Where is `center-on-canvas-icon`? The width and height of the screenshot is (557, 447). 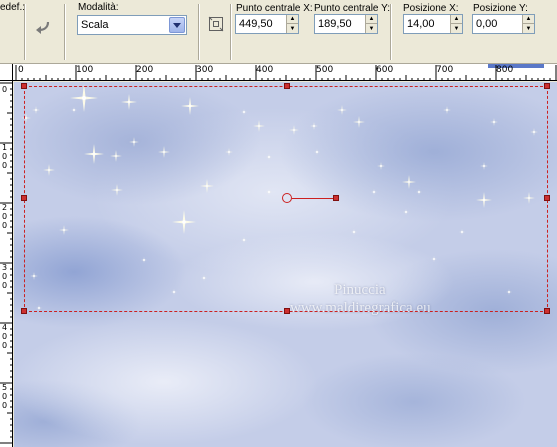
center-on-canvas-icon is located at coordinates (216, 24).